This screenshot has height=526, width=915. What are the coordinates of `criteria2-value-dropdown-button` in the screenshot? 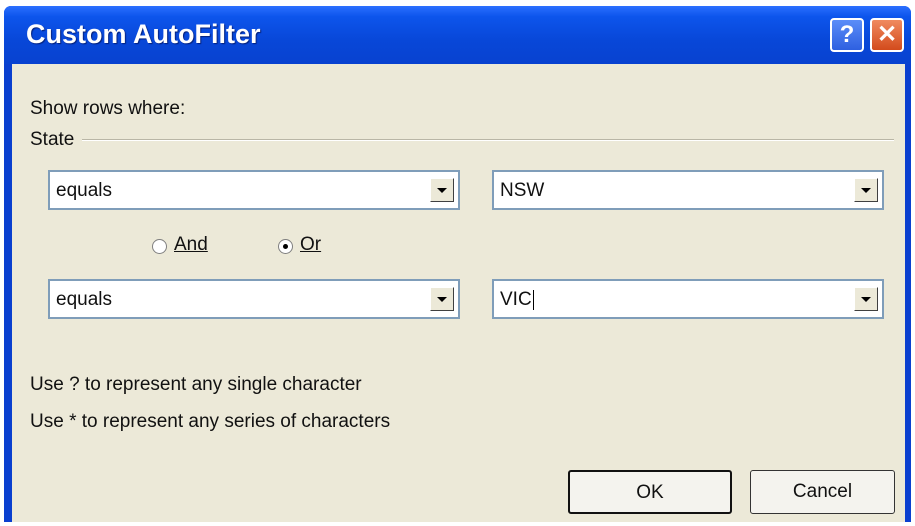 It's located at (866, 299).